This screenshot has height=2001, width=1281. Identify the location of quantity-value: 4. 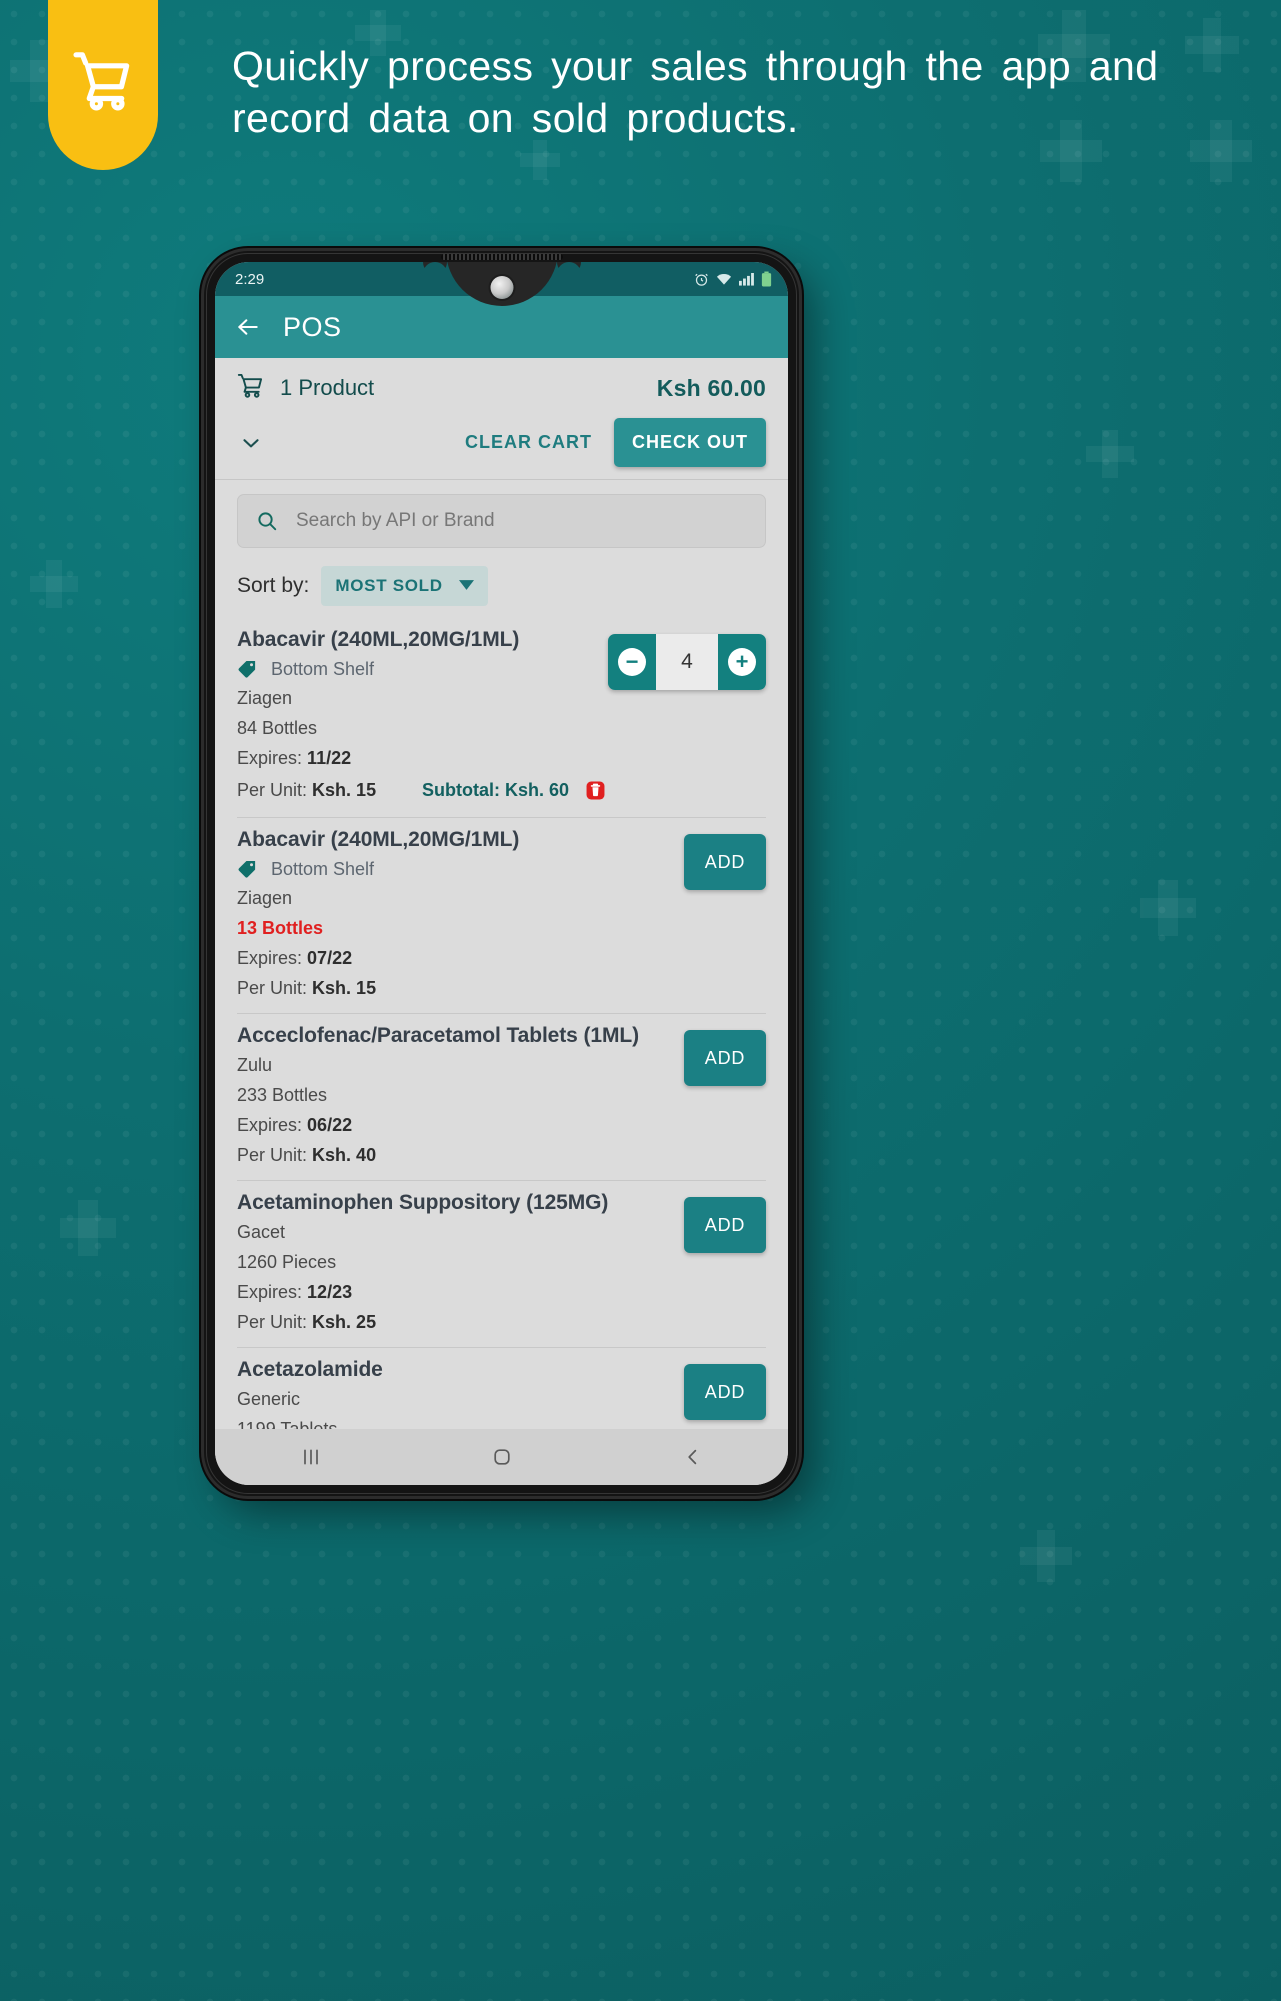
(687, 662).